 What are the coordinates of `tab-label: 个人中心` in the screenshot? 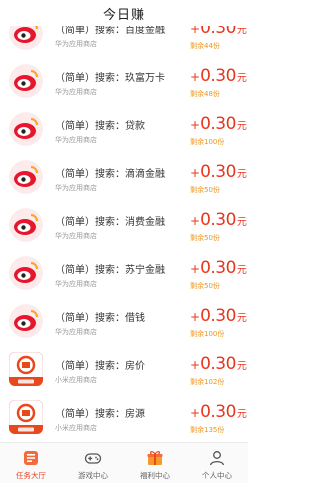 It's located at (217, 475).